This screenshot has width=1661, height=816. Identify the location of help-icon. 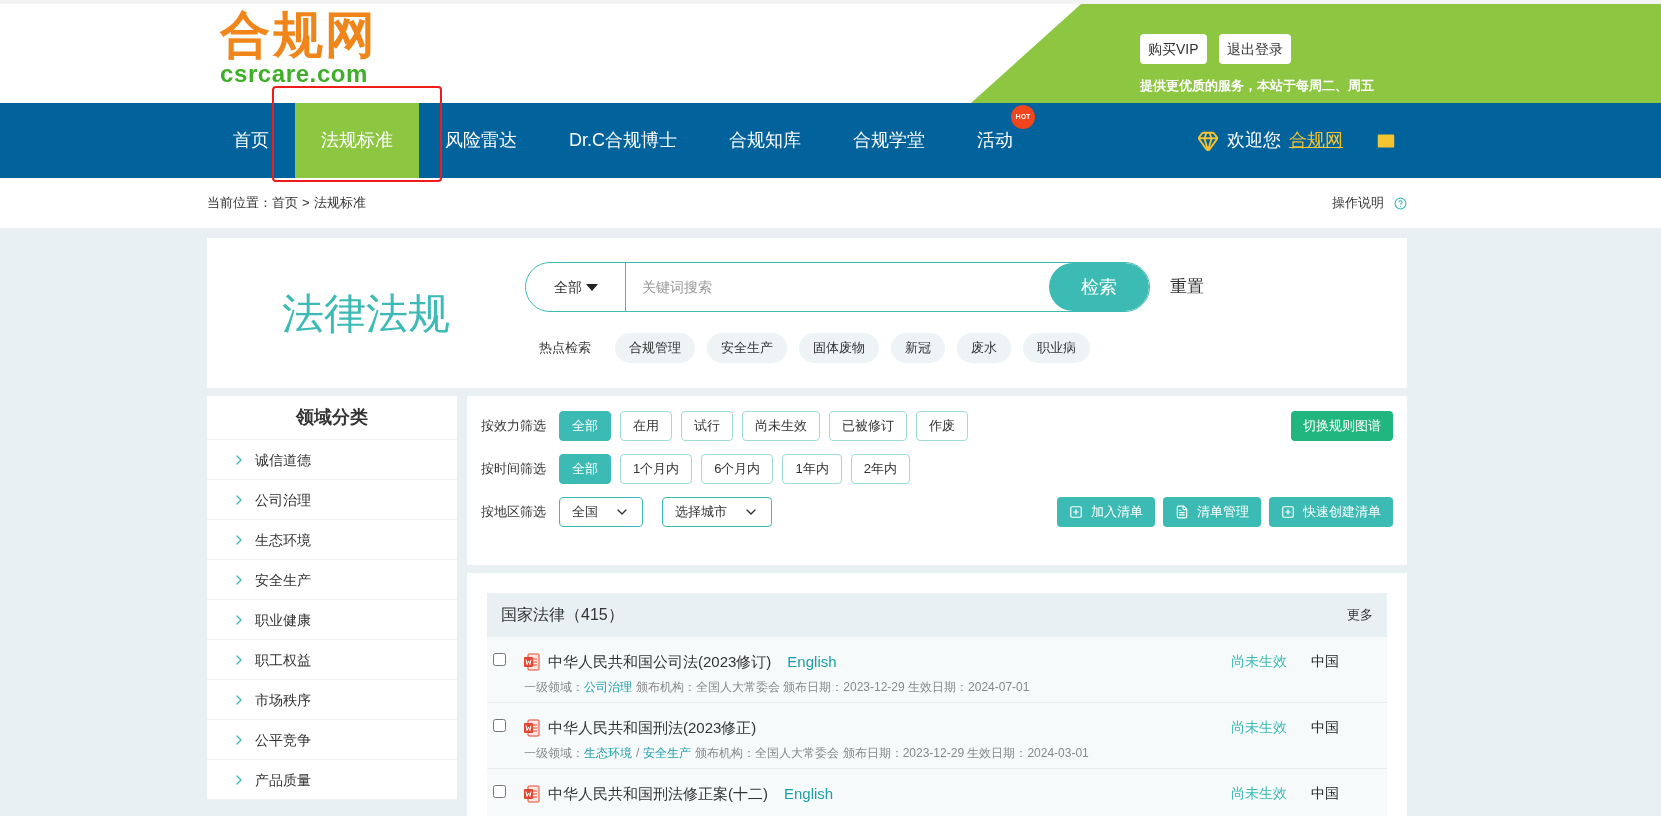
(1400, 203).